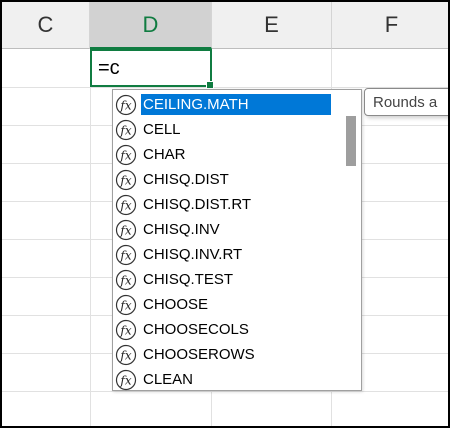 Image resolution: width=450 pixels, height=428 pixels. I want to click on autocomplete-item-label: CHISQ.INV, so click(181, 229).